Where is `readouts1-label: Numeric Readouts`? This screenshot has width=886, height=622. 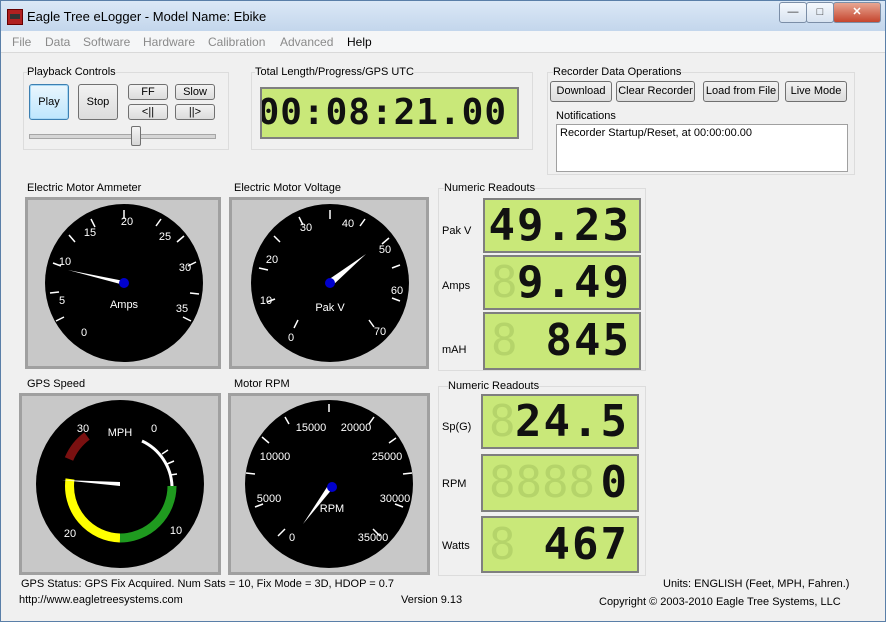 readouts1-label: Numeric Readouts is located at coordinates (490, 188).